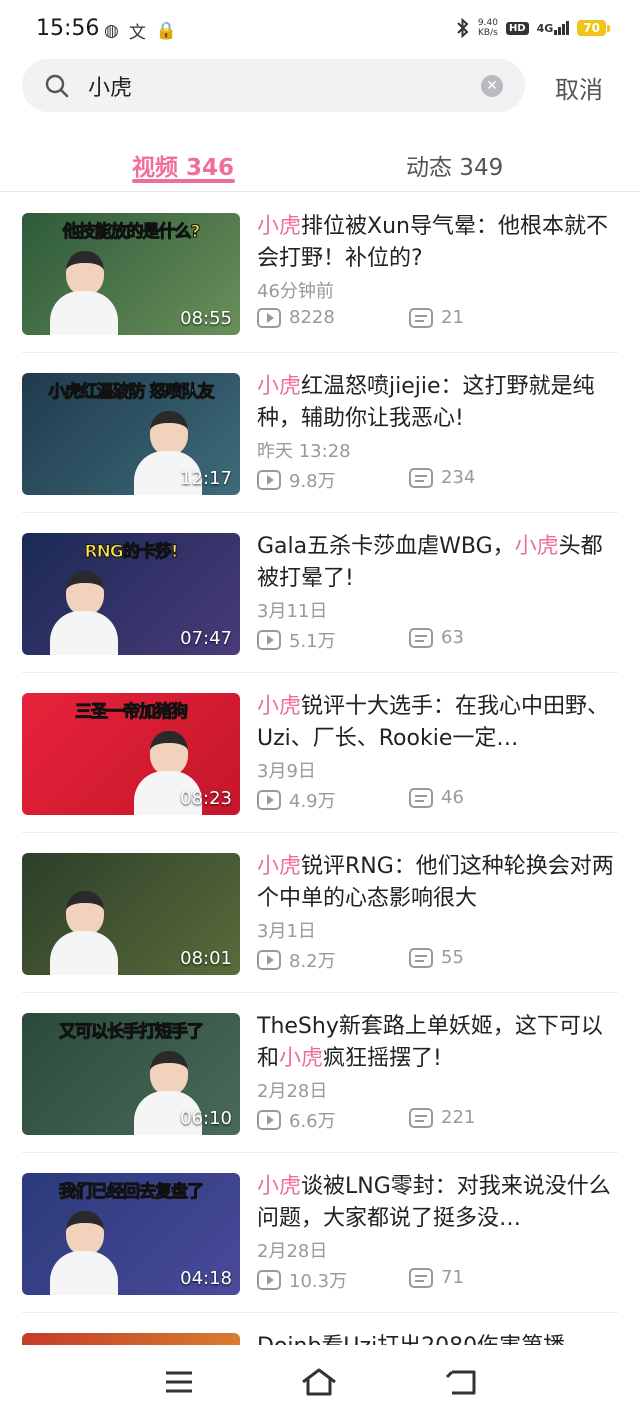 The height and width of the screenshot is (1422, 640). I want to click on menu-icon, so click(179, 1382).